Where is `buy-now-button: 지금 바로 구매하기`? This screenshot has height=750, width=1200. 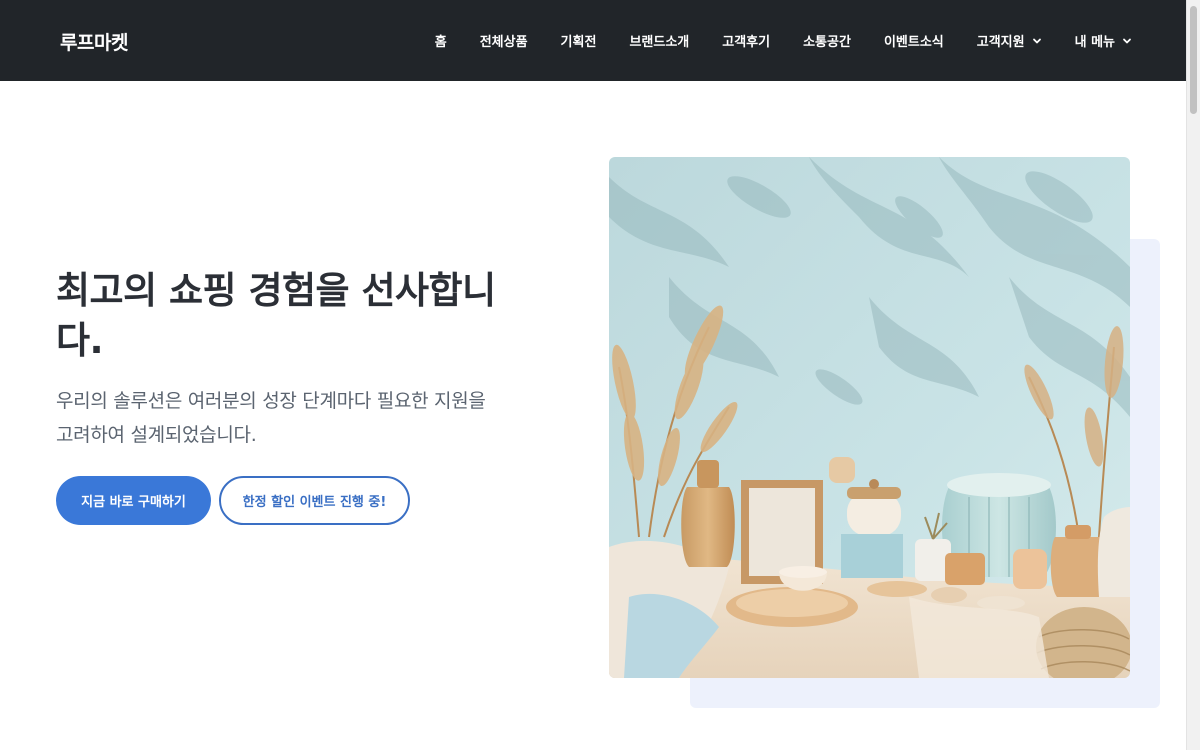
buy-now-button: 지금 바로 구매하기 is located at coordinates (133, 500).